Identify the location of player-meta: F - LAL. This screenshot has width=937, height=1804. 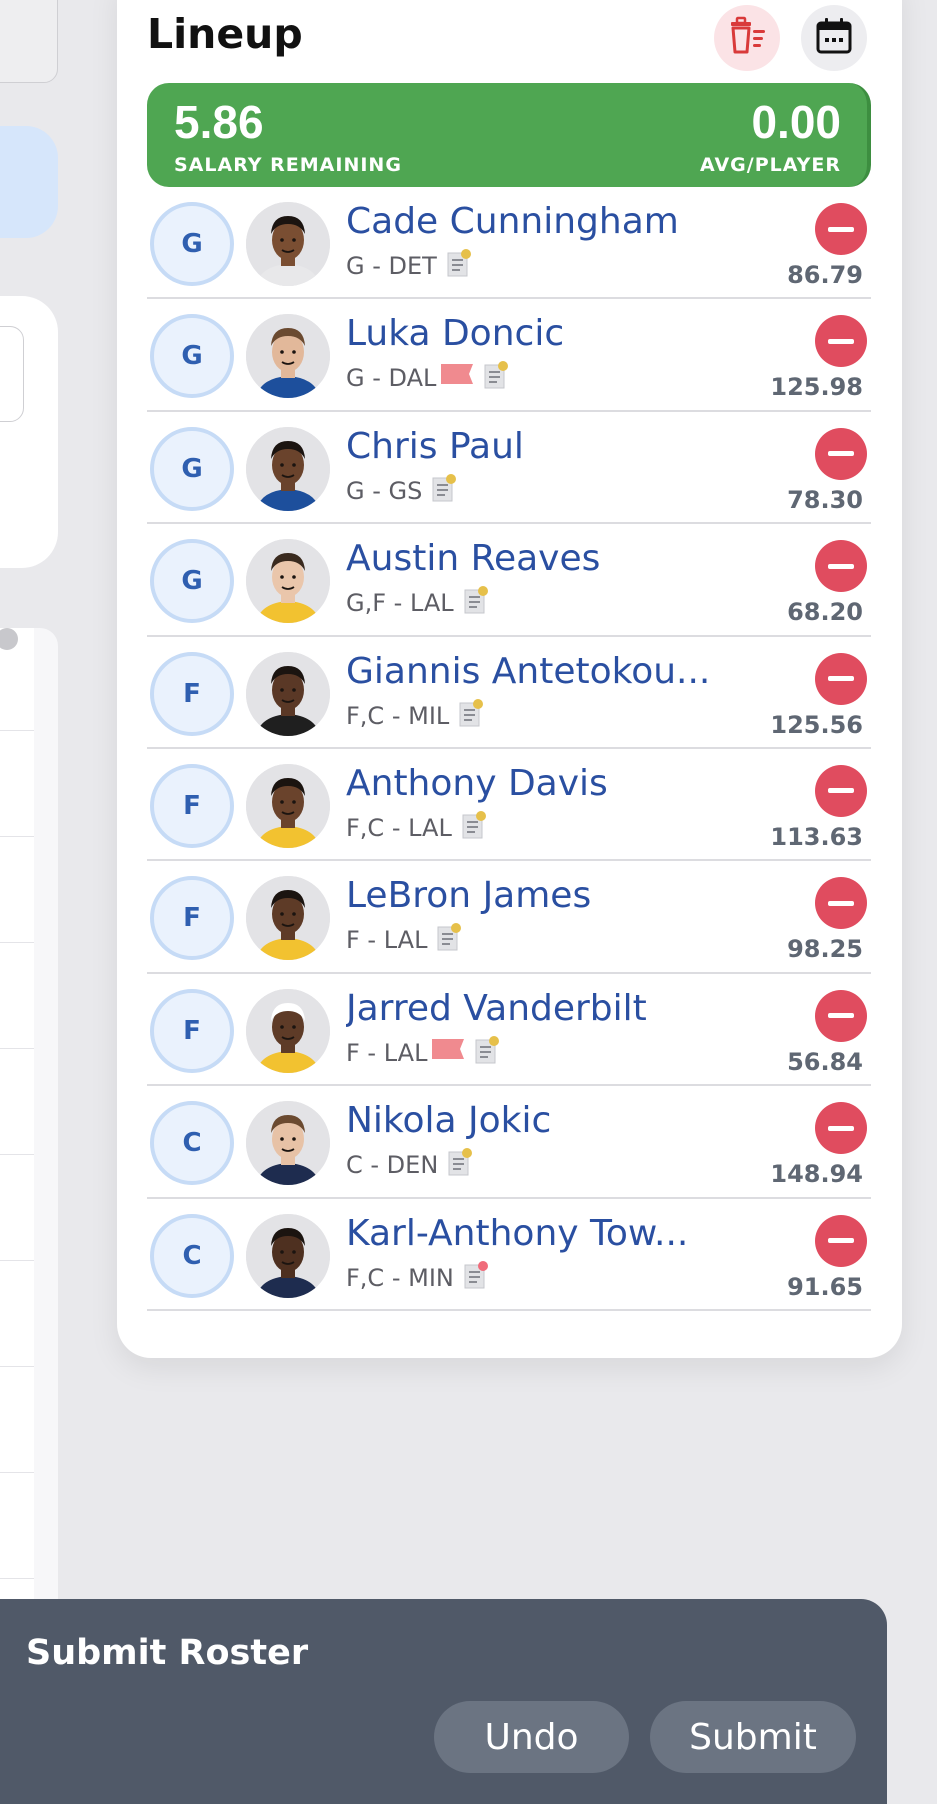
(404, 940).